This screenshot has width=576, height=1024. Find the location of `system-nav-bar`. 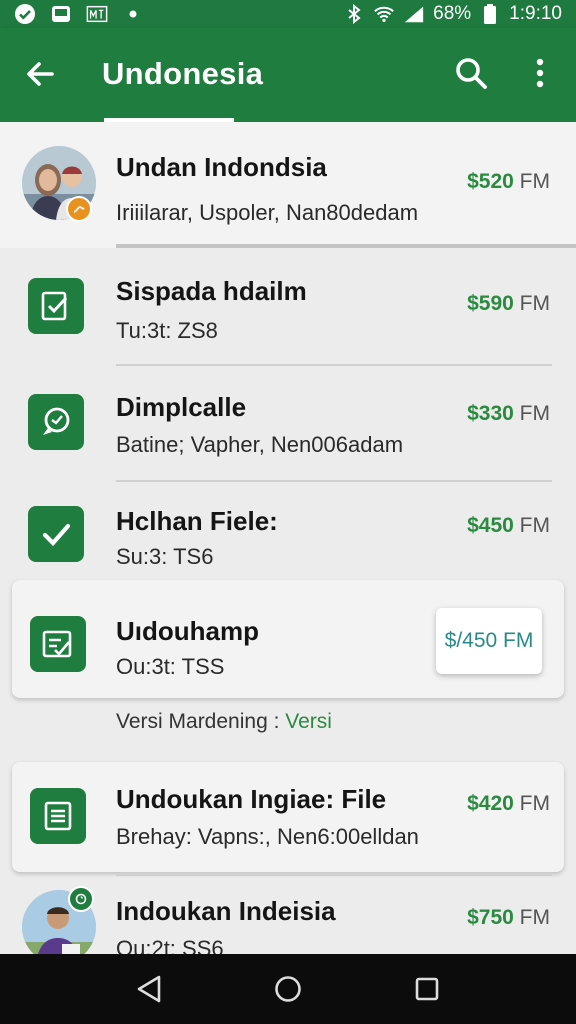

system-nav-bar is located at coordinates (288, 989).